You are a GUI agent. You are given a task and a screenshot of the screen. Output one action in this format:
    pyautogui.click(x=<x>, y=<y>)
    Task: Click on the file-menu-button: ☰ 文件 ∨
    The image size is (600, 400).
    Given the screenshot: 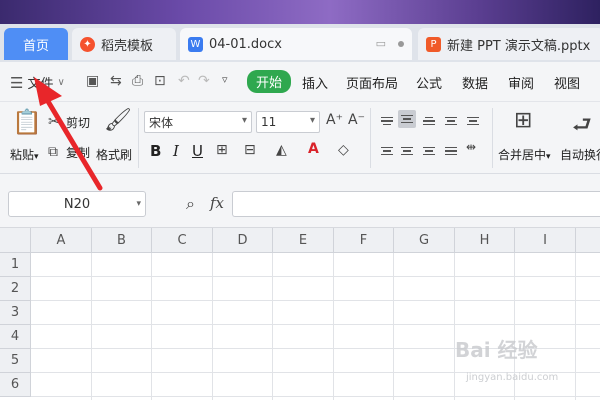 What is the action you would take?
    pyautogui.click(x=37, y=83)
    